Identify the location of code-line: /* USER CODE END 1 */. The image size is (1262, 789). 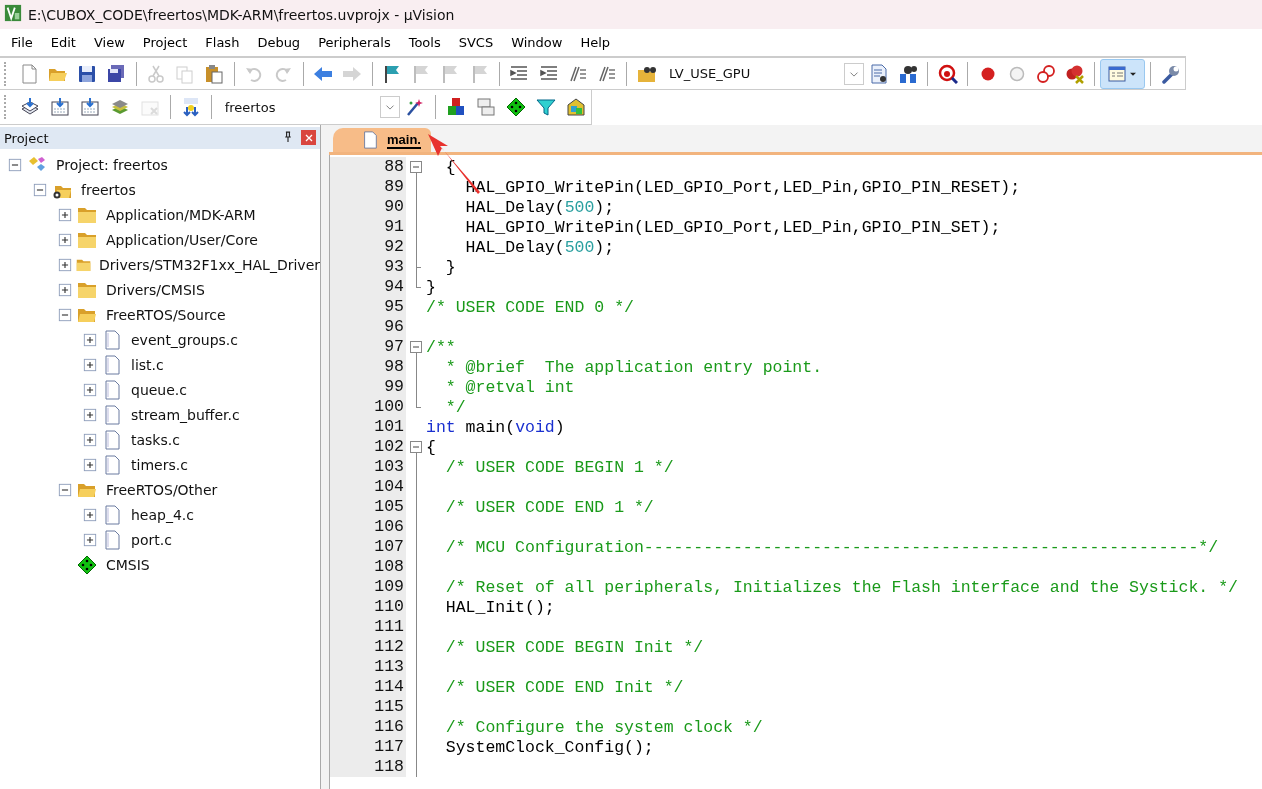
(549, 507).